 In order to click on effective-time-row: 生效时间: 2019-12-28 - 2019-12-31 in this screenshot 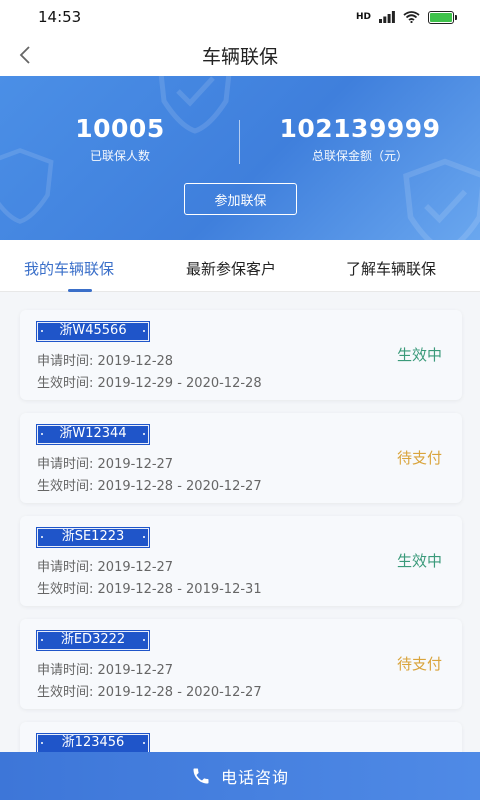, I will do `click(149, 587)`.